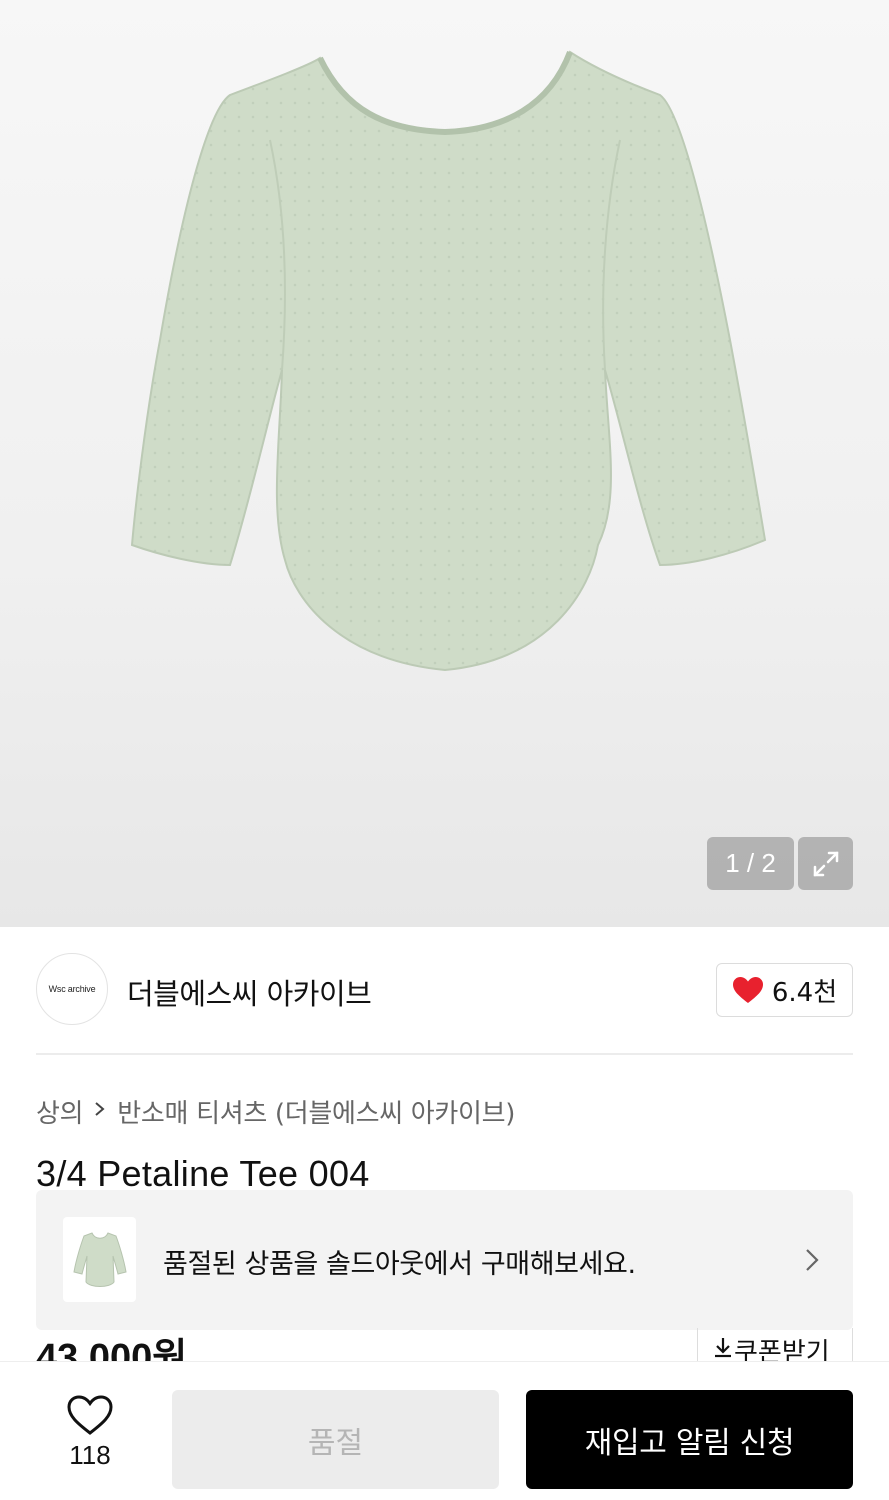 The image size is (889, 1500). Describe the element at coordinates (689, 1439) in the screenshot. I see `restock-alert-button: 재입고 알림 신청` at that location.